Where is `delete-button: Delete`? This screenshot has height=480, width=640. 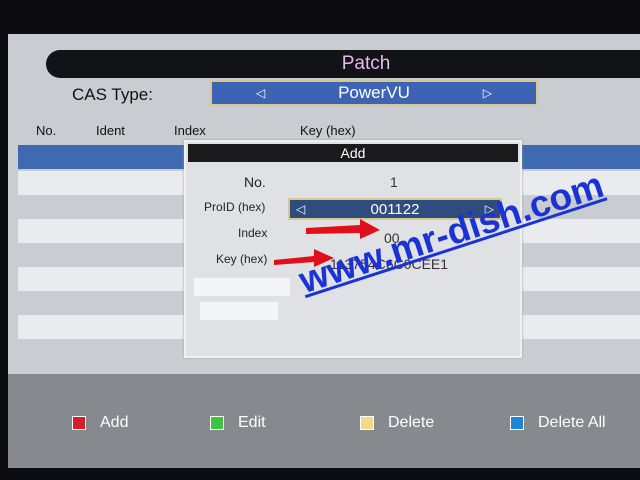 delete-button: Delete is located at coordinates (397, 423).